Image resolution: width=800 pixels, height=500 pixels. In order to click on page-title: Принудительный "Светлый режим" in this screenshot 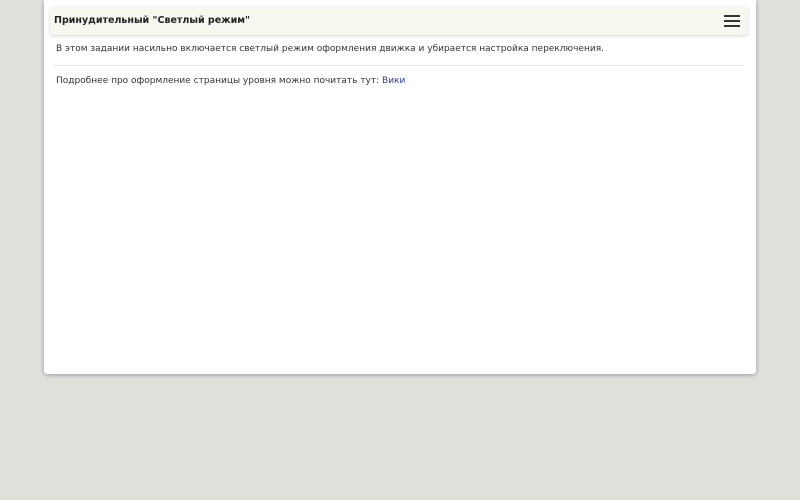, I will do `click(152, 20)`.